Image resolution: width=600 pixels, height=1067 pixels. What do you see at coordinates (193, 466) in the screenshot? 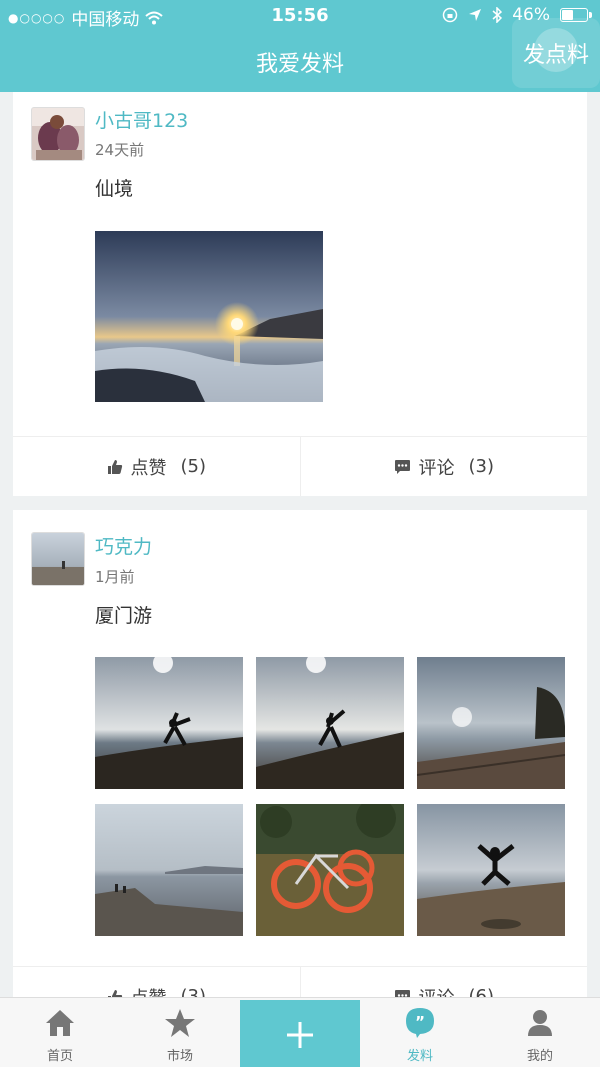
I see `like-count: (5)` at bounding box center [193, 466].